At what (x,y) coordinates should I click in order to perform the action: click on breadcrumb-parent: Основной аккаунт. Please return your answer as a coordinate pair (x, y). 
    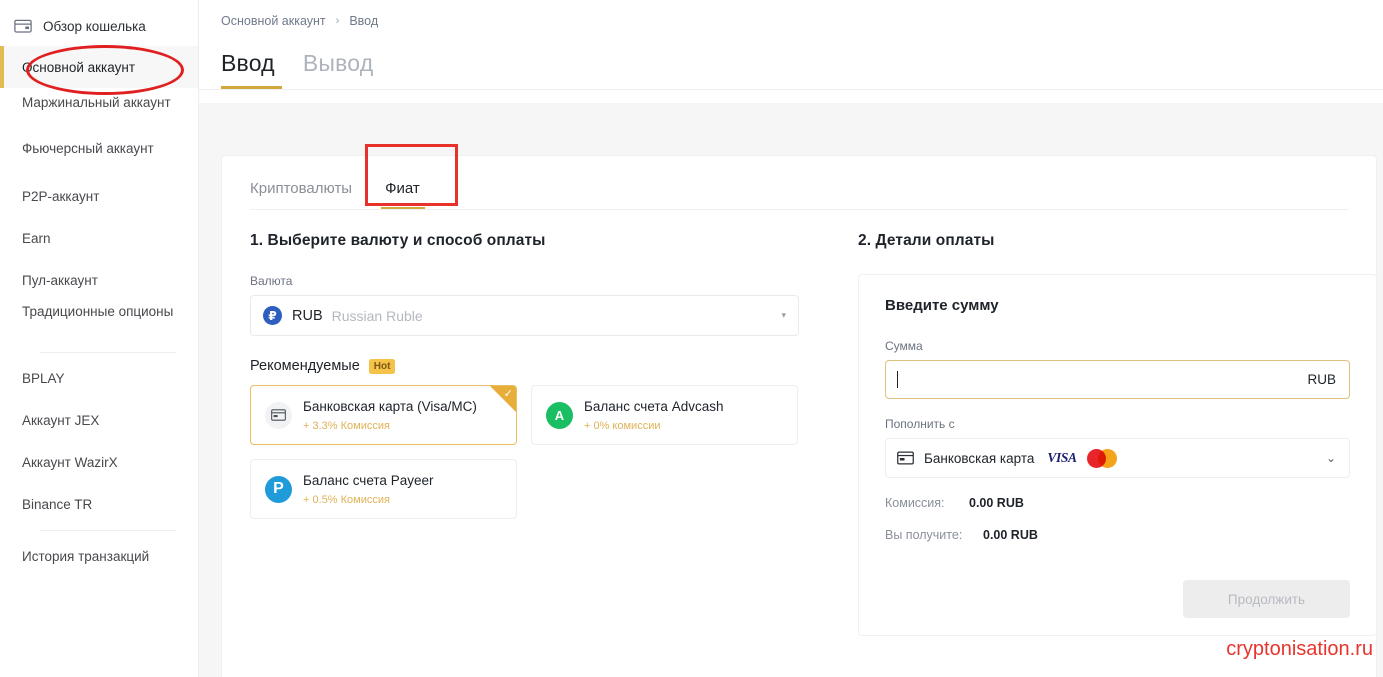
    Looking at the image, I should click on (273, 21).